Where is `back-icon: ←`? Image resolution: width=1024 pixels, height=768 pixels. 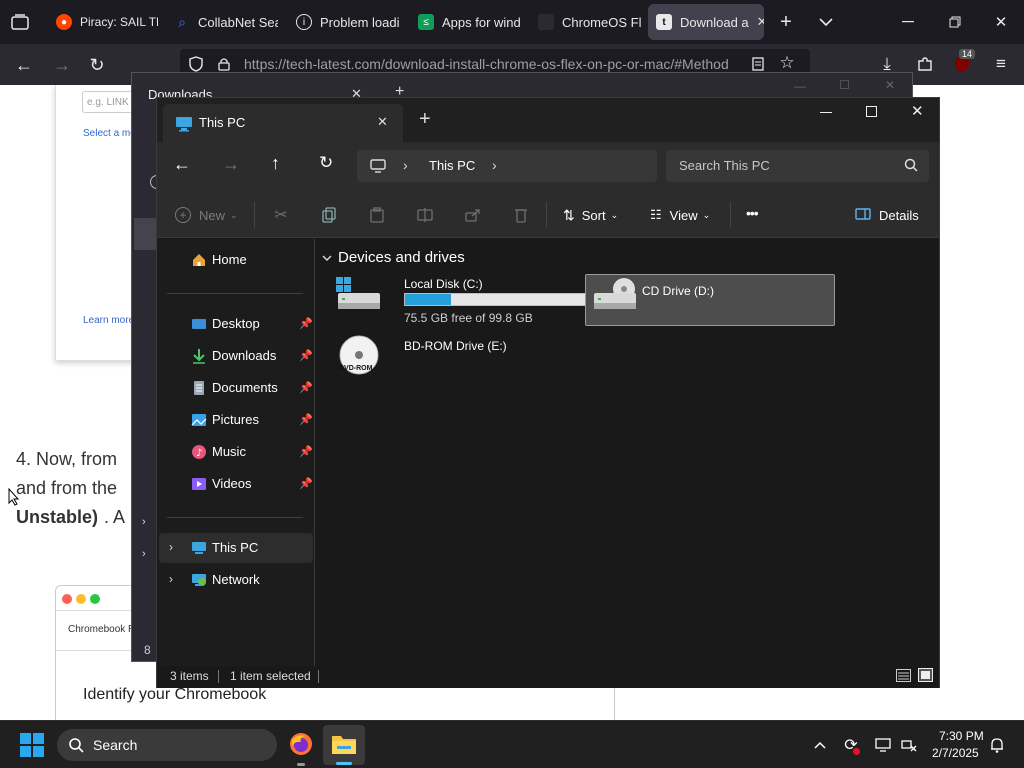
back-icon: ← is located at coordinates (24, 65).